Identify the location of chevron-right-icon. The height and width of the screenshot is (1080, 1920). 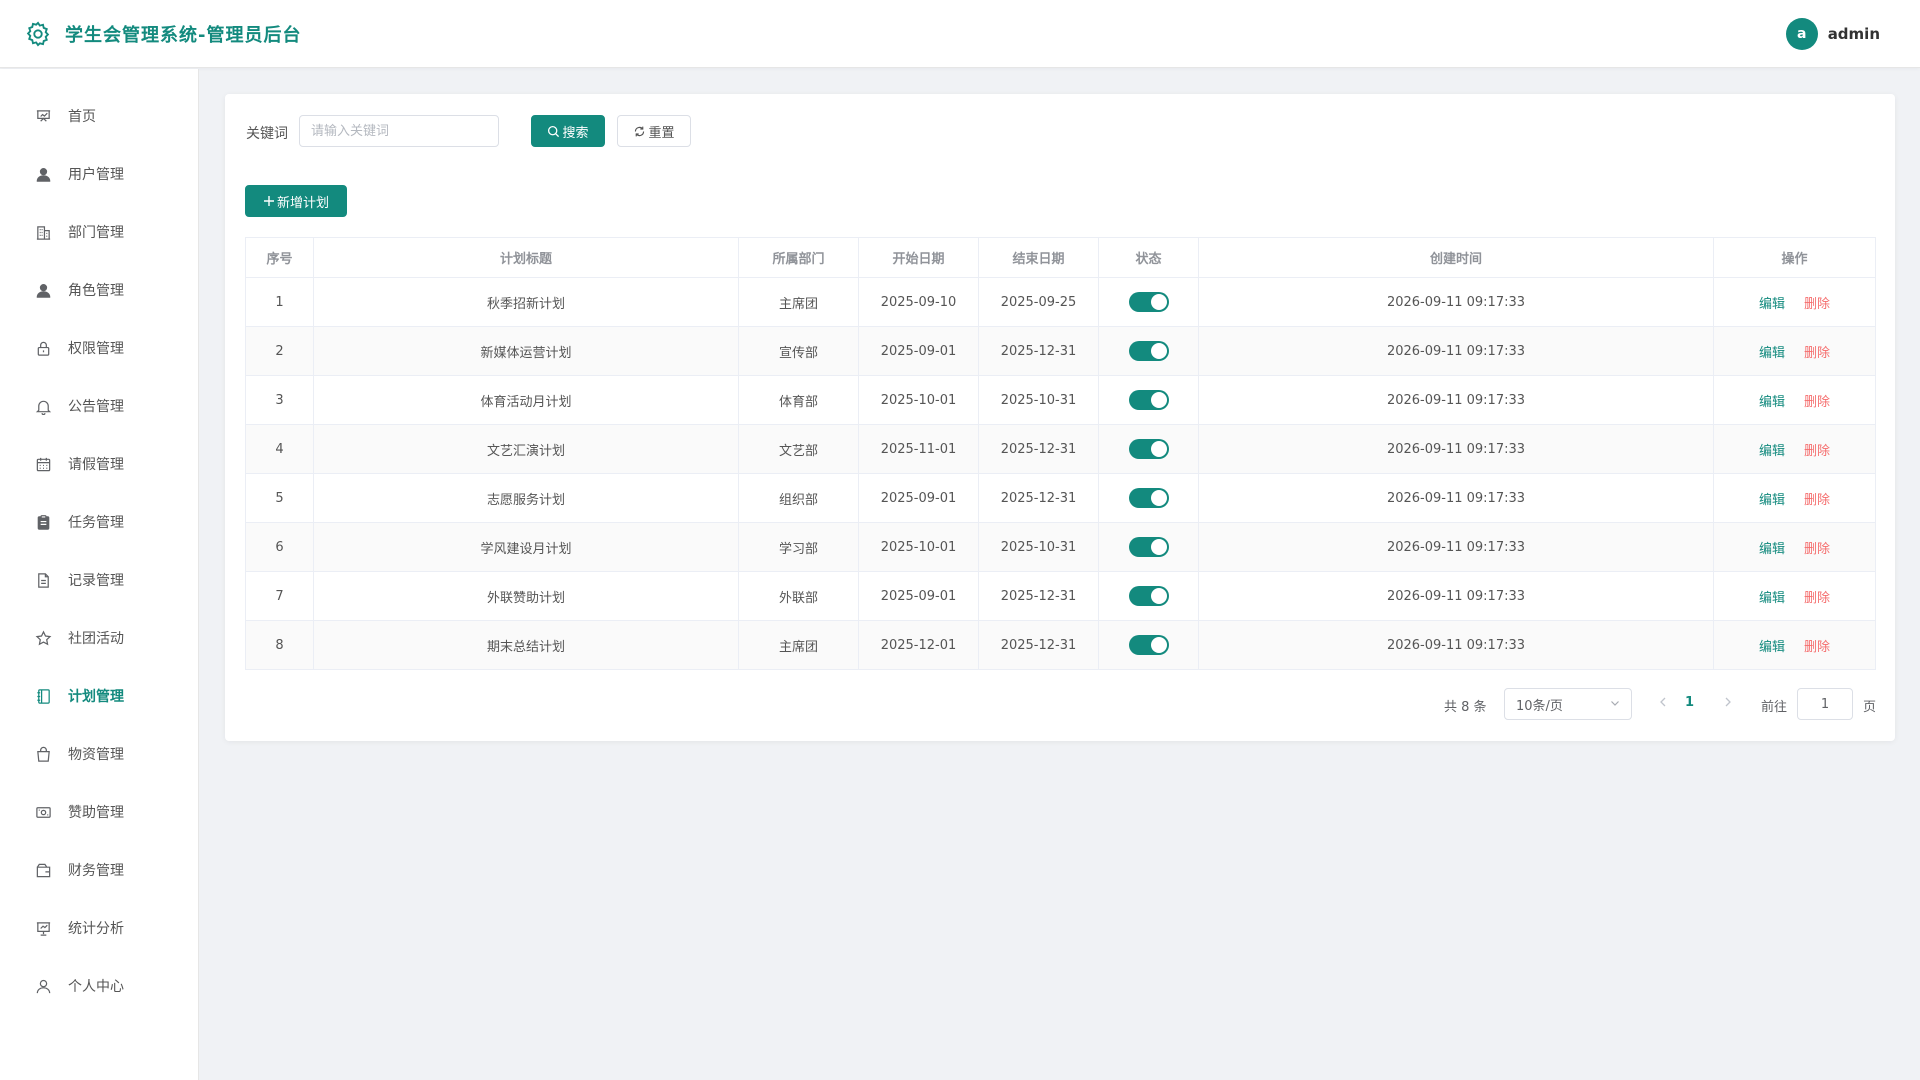
(1728, 704).